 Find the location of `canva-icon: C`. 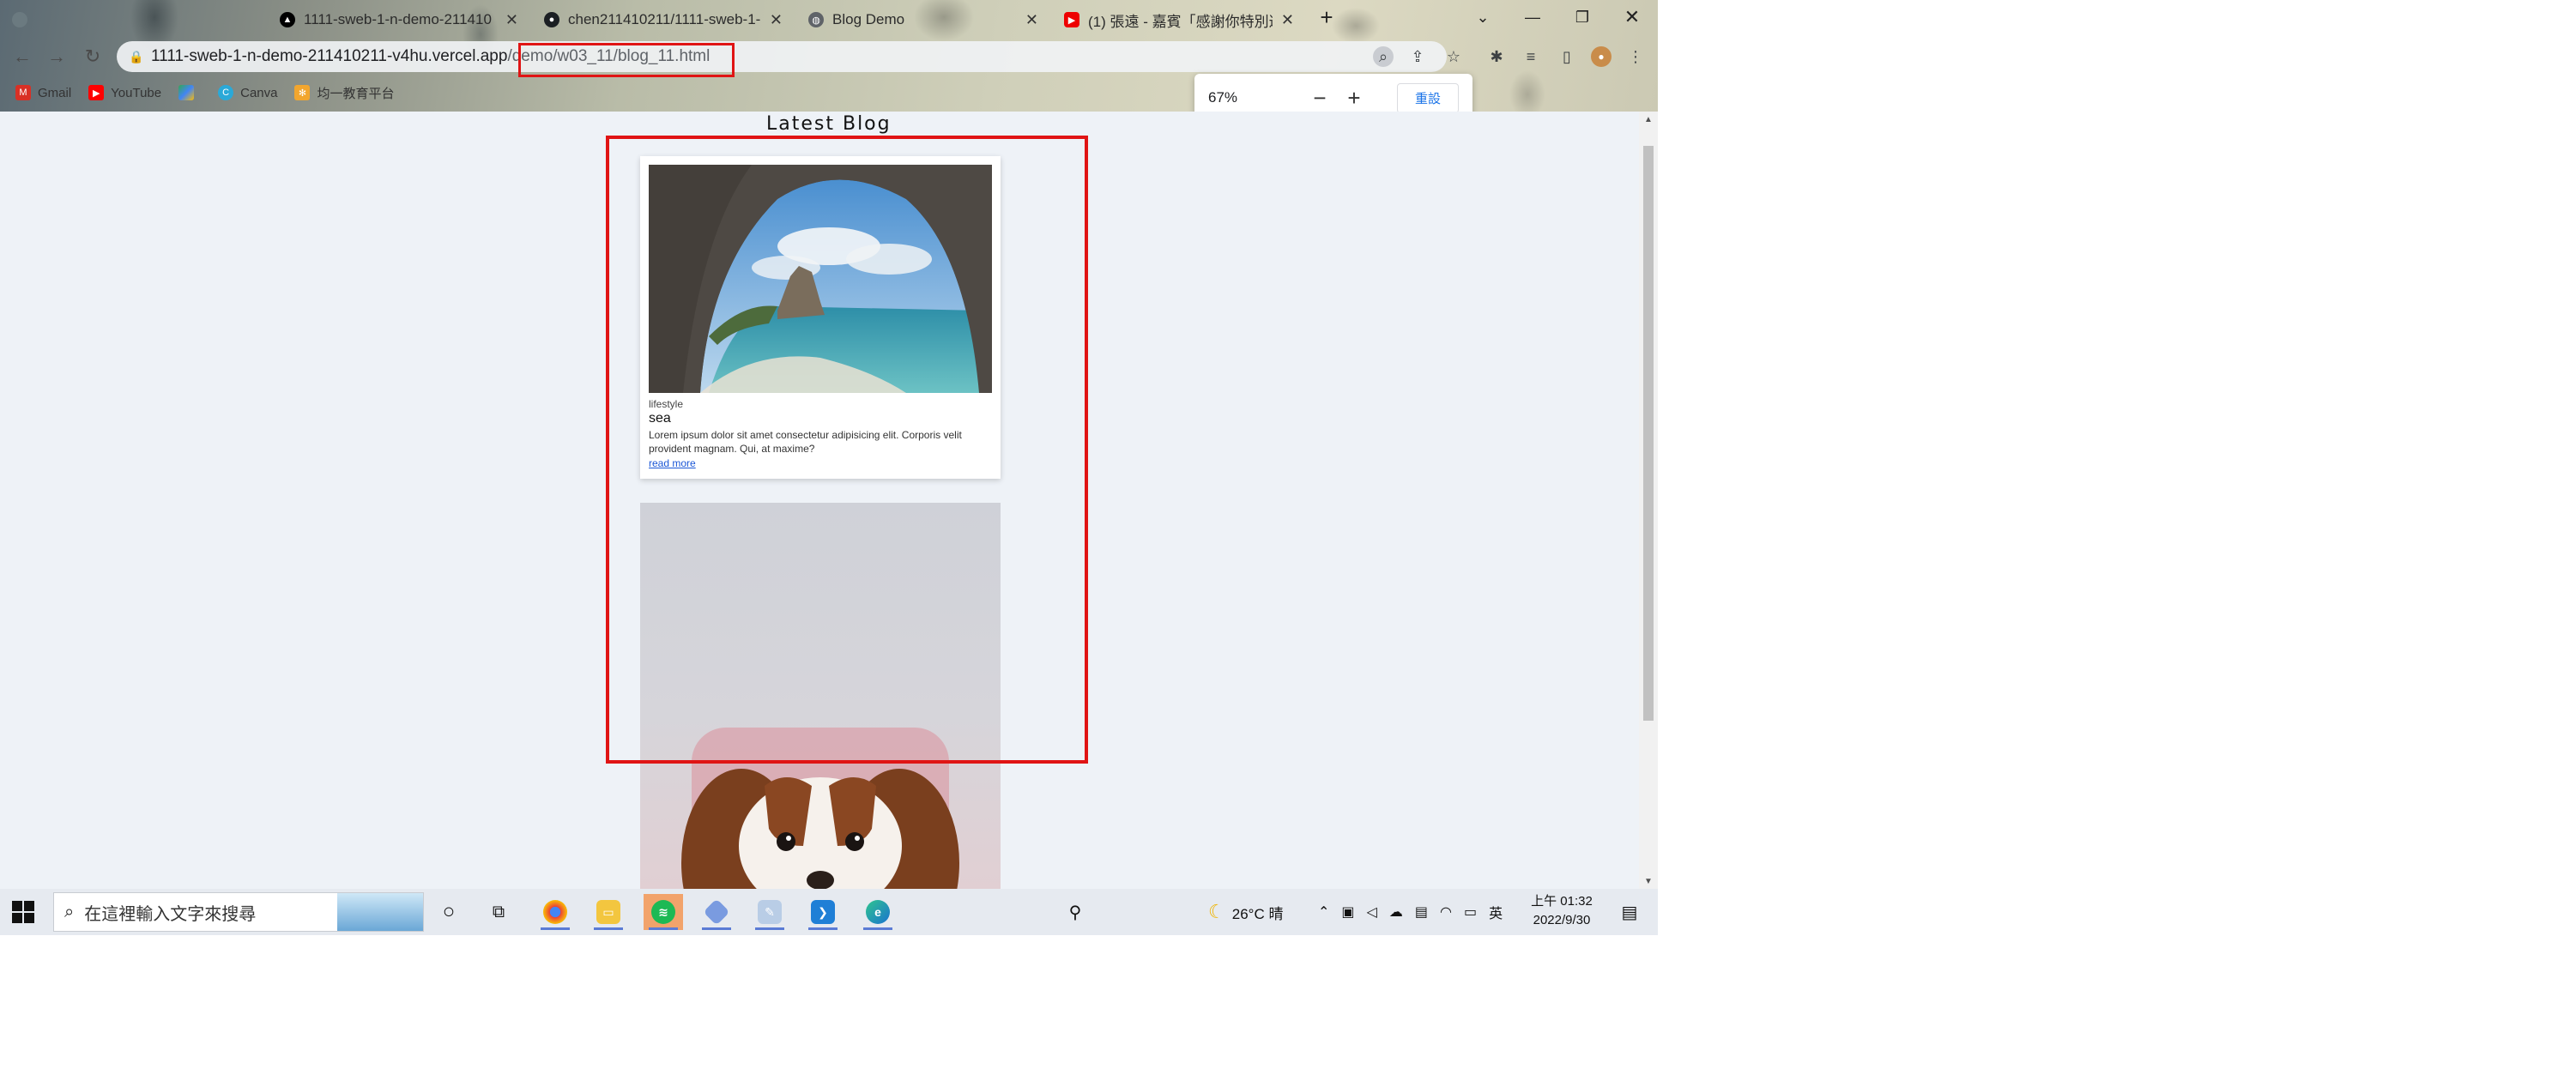

canva-icon: C is located at coordinates (226, 92).